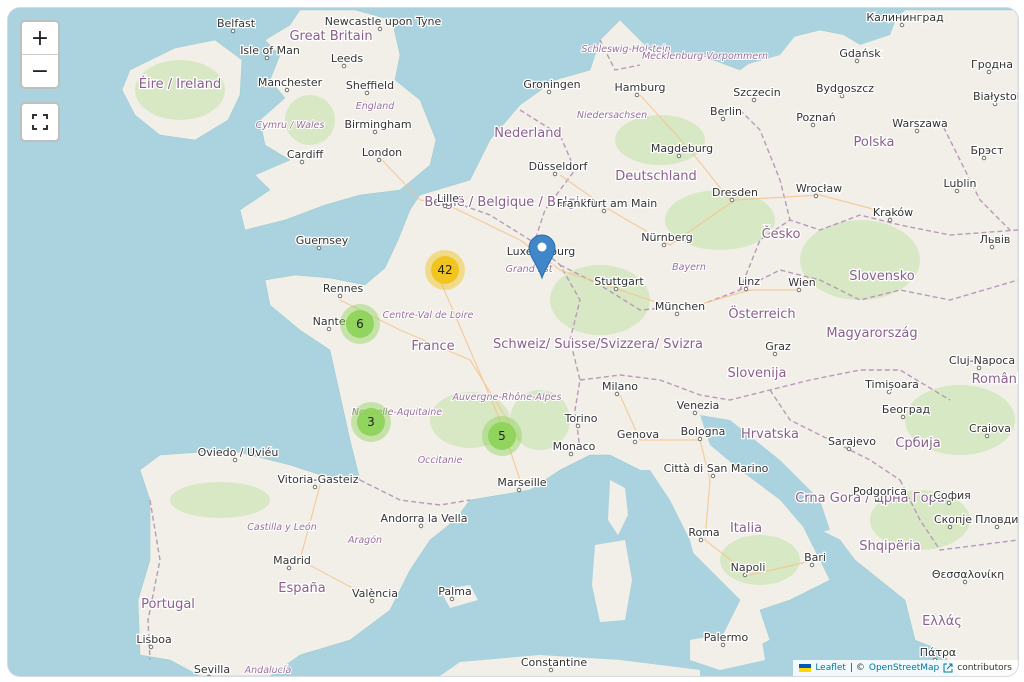  I want to click on city-label: Warszawa, so click(919, 123).